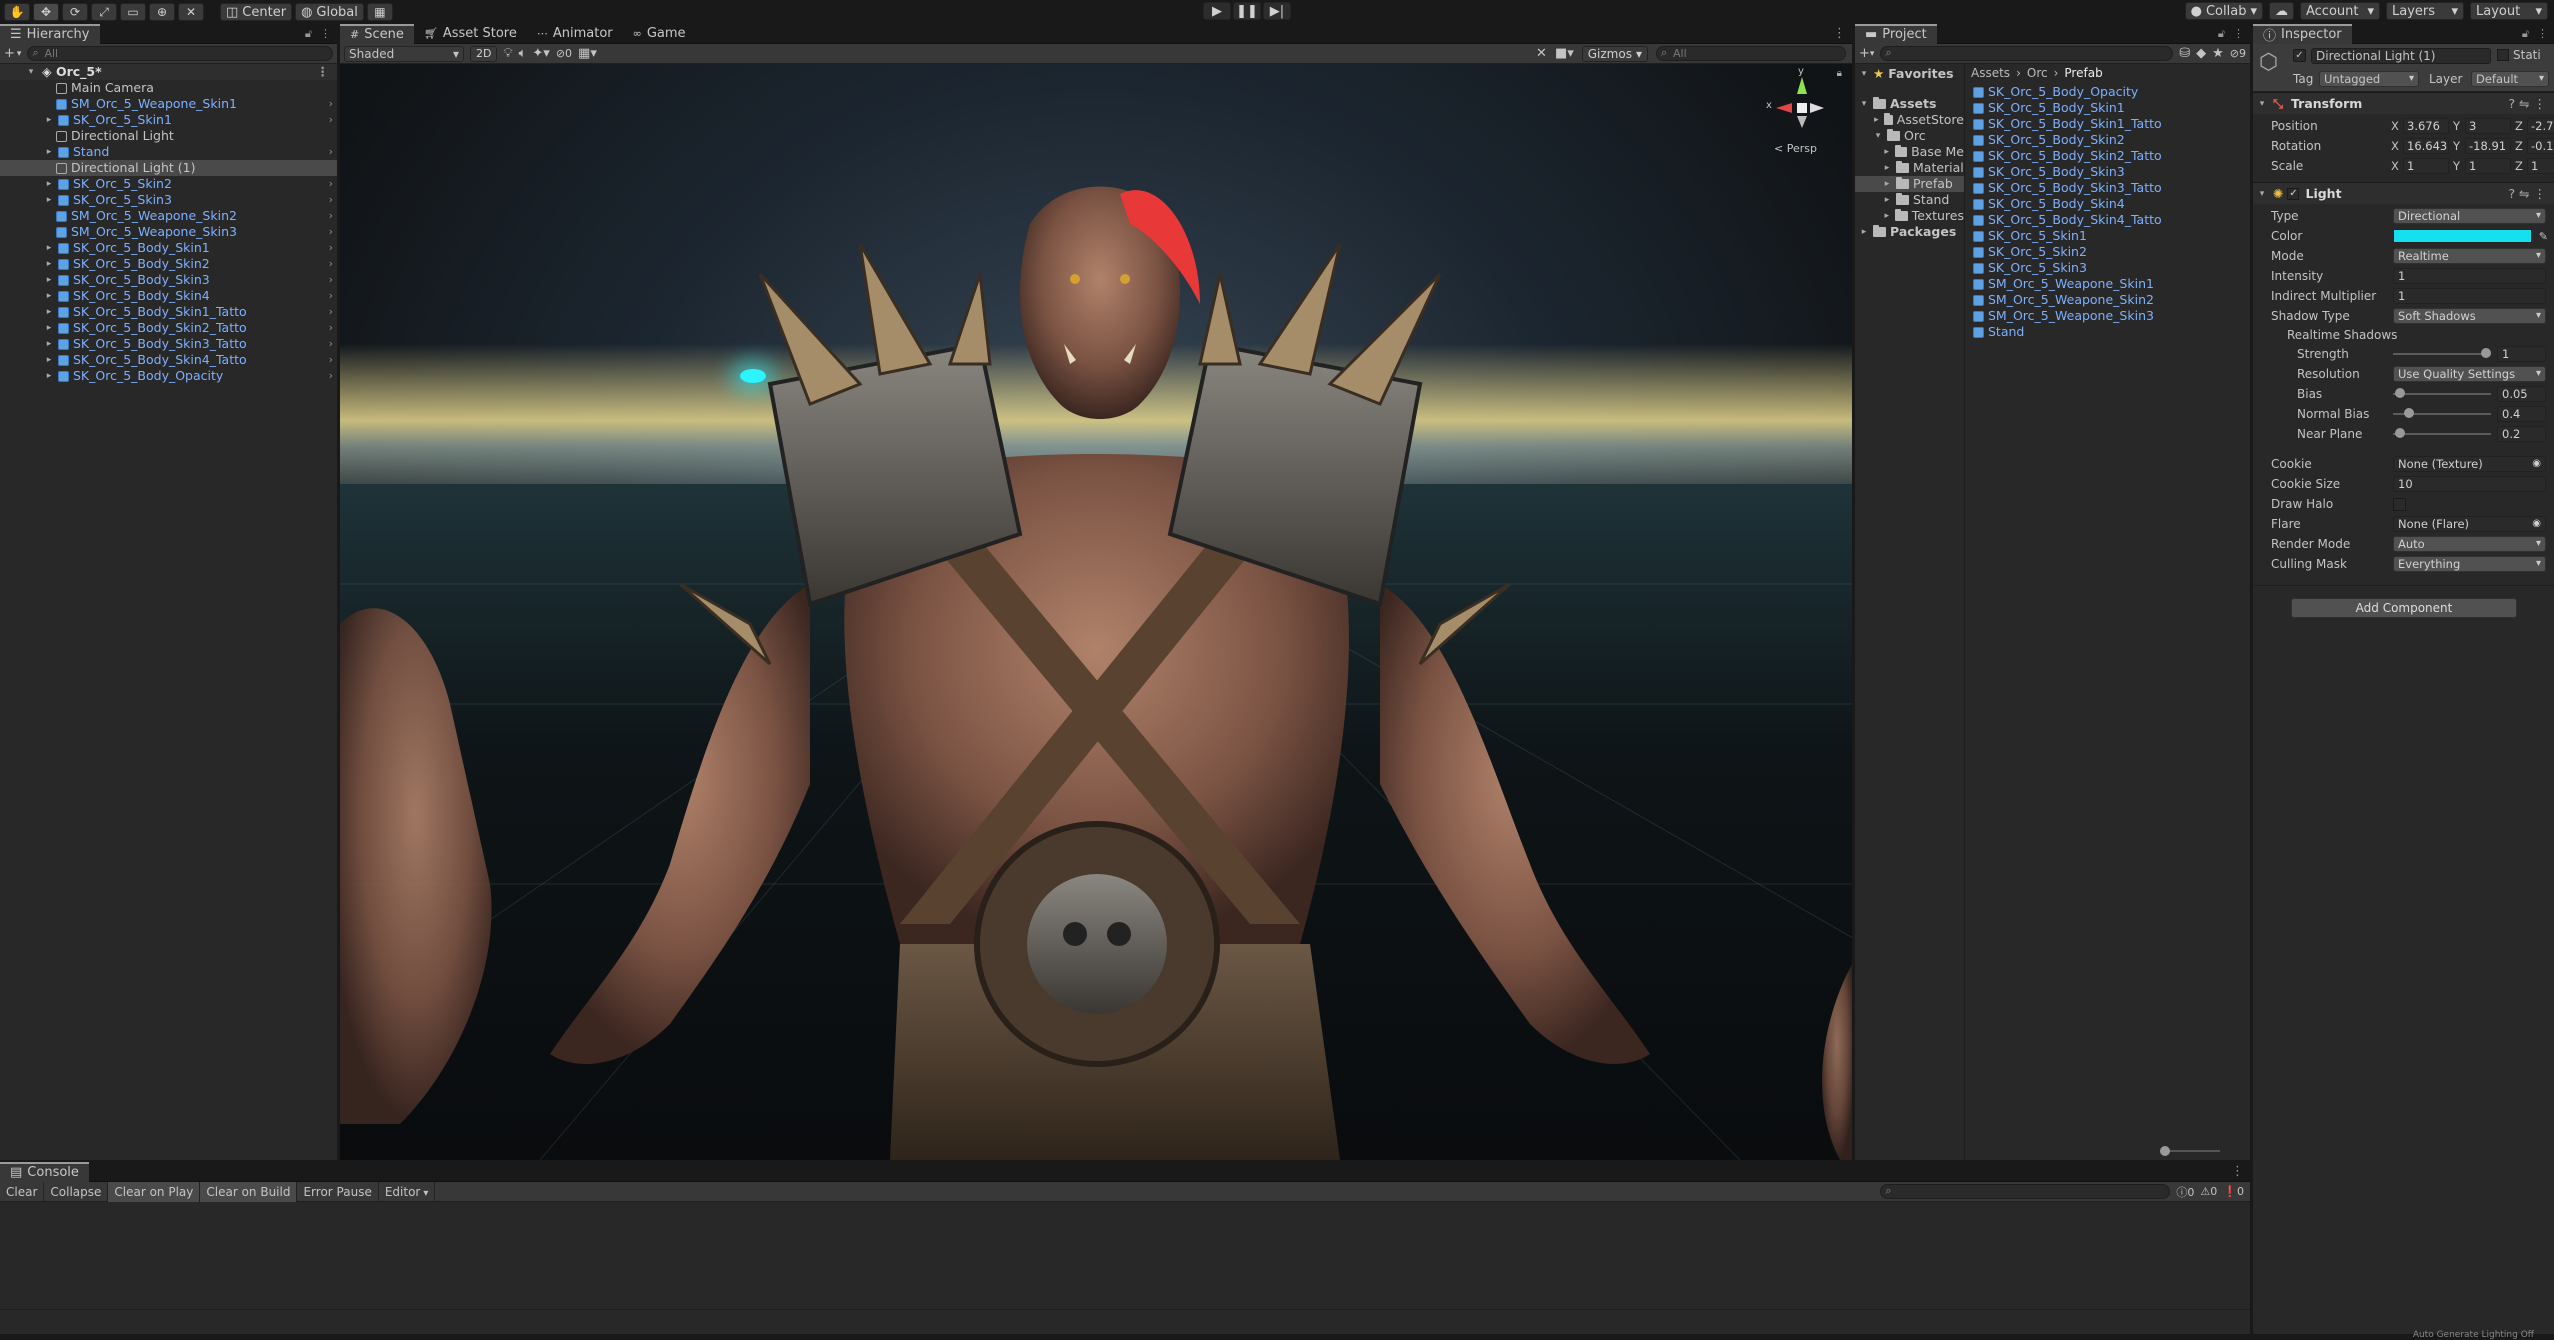  I want to click on hierarchy-item: ▸ SK_Orc_5_Body_Skin2 ›, so click(168, 264).